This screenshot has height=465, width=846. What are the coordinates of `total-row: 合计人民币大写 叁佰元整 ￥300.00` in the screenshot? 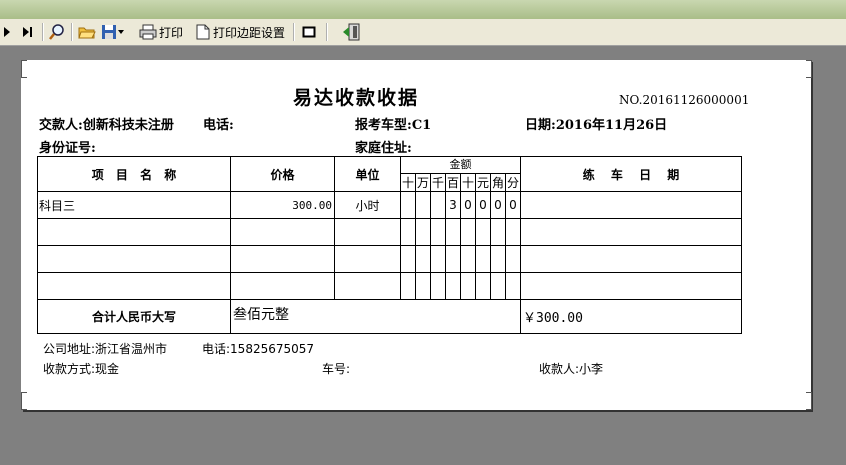 It's located at (389, 316).